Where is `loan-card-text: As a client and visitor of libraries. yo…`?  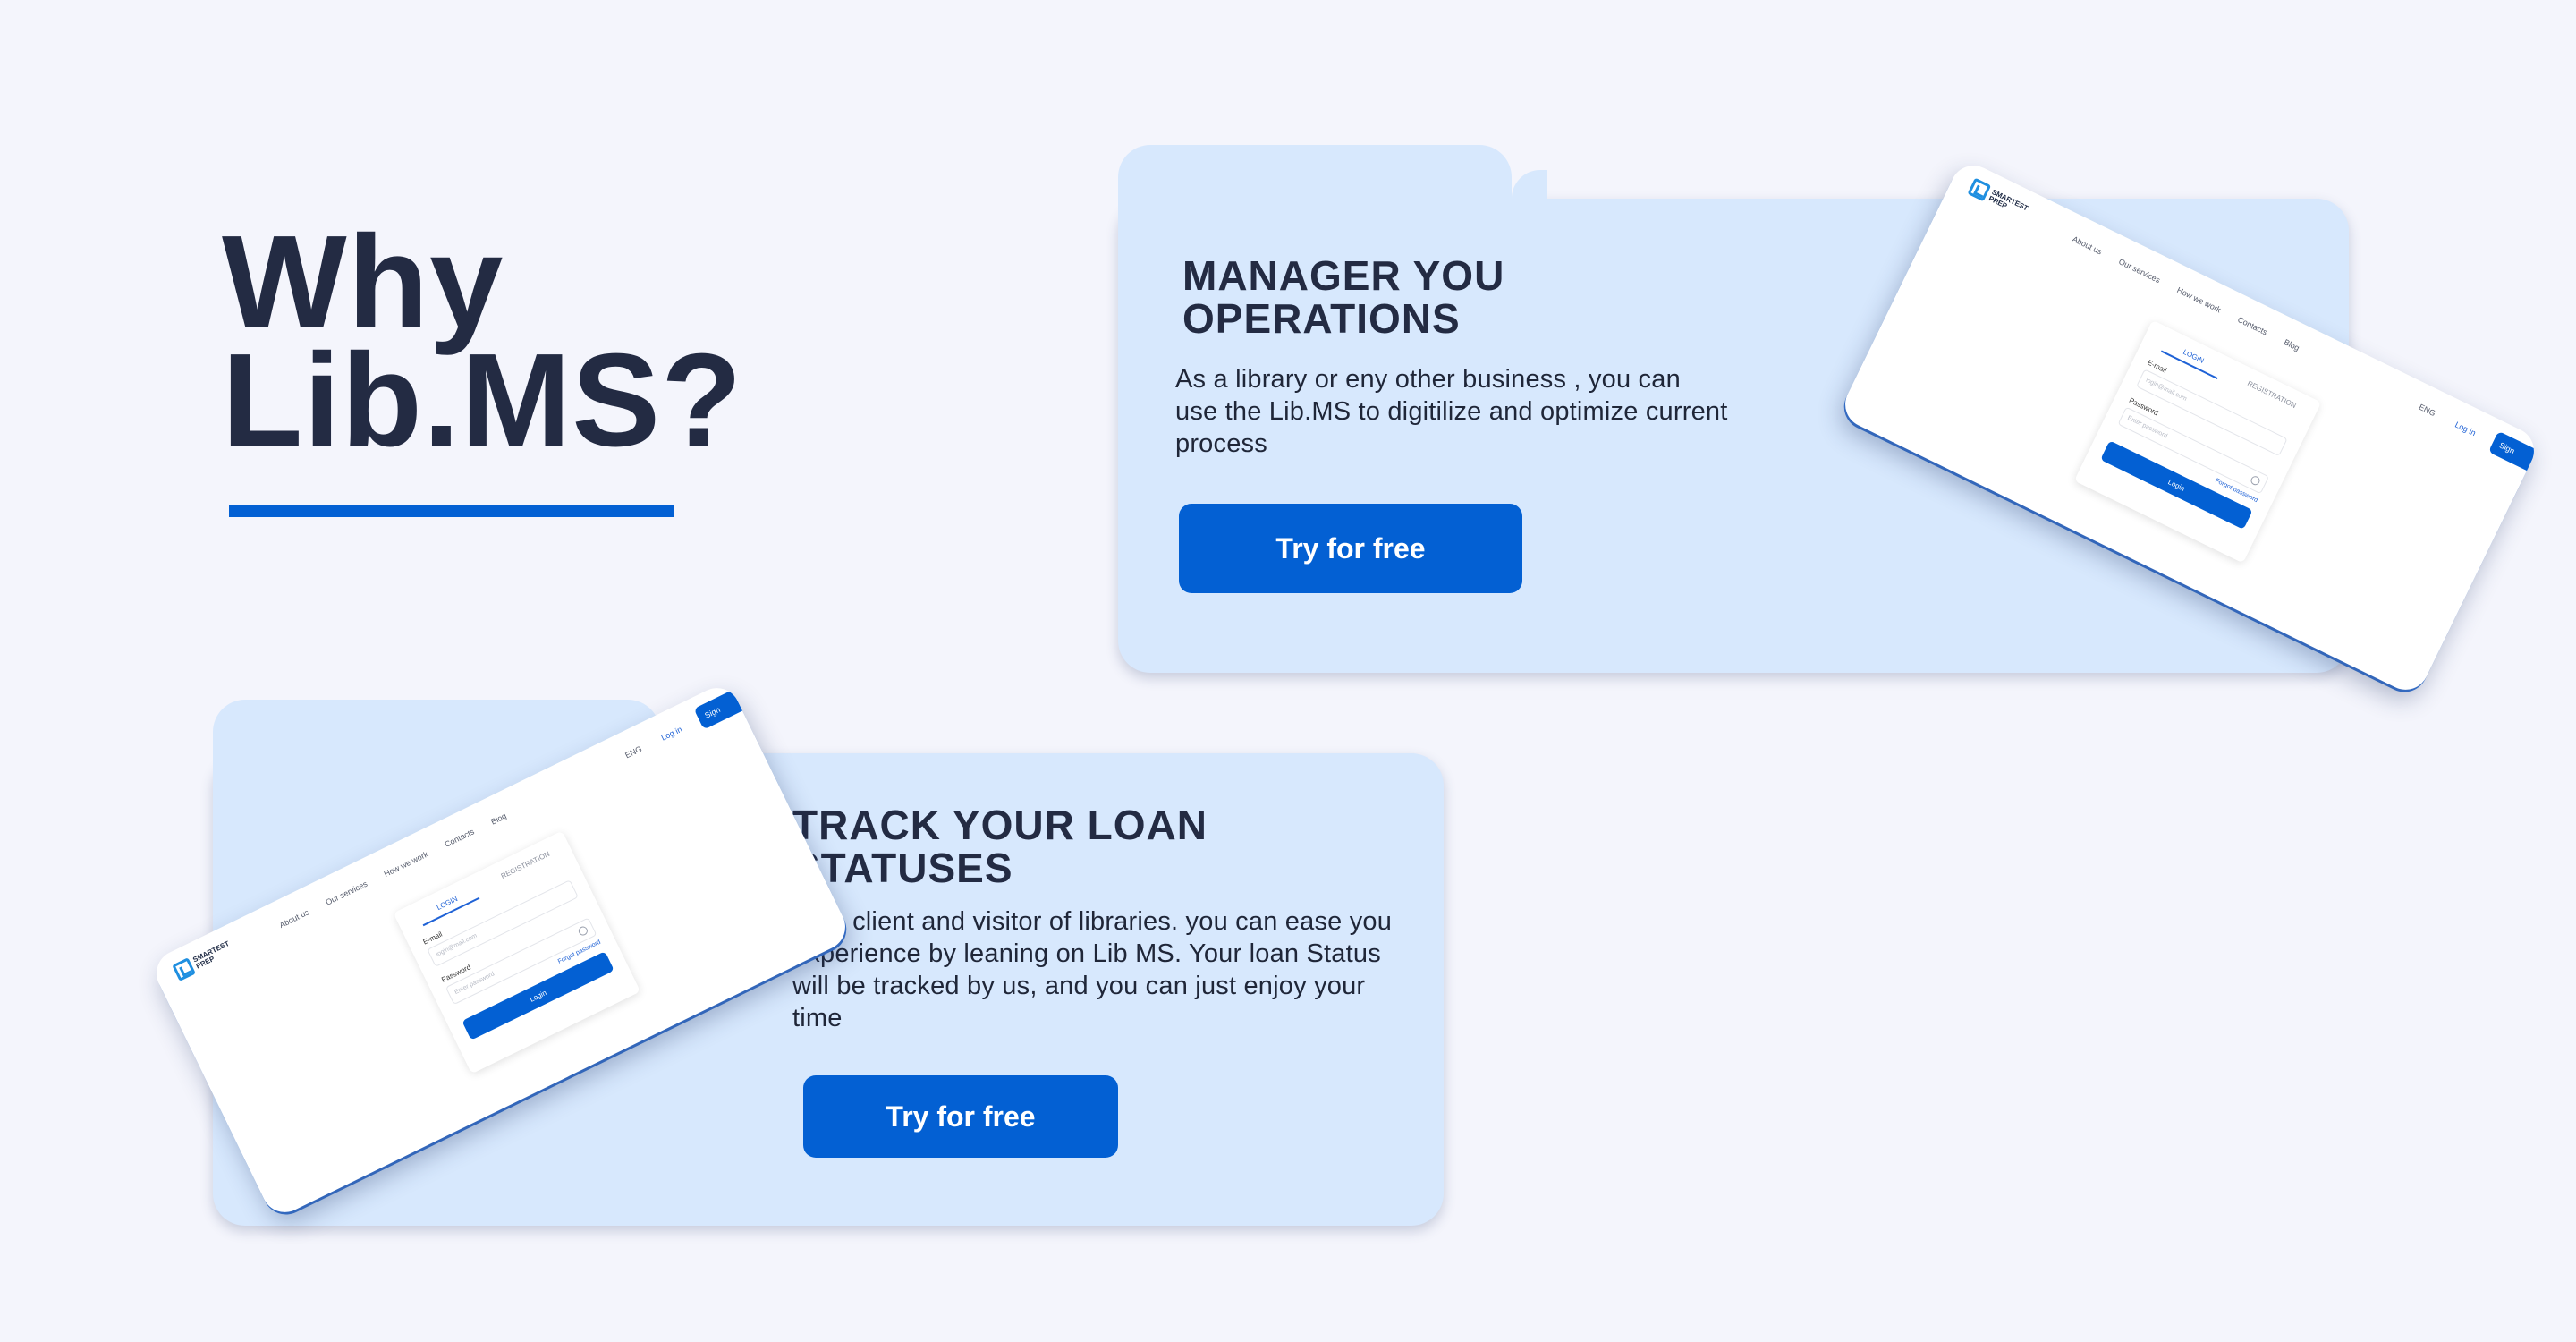
loan-card-text: As a client and visitor of libraries. yo… is located at coordinates (1092, 970).